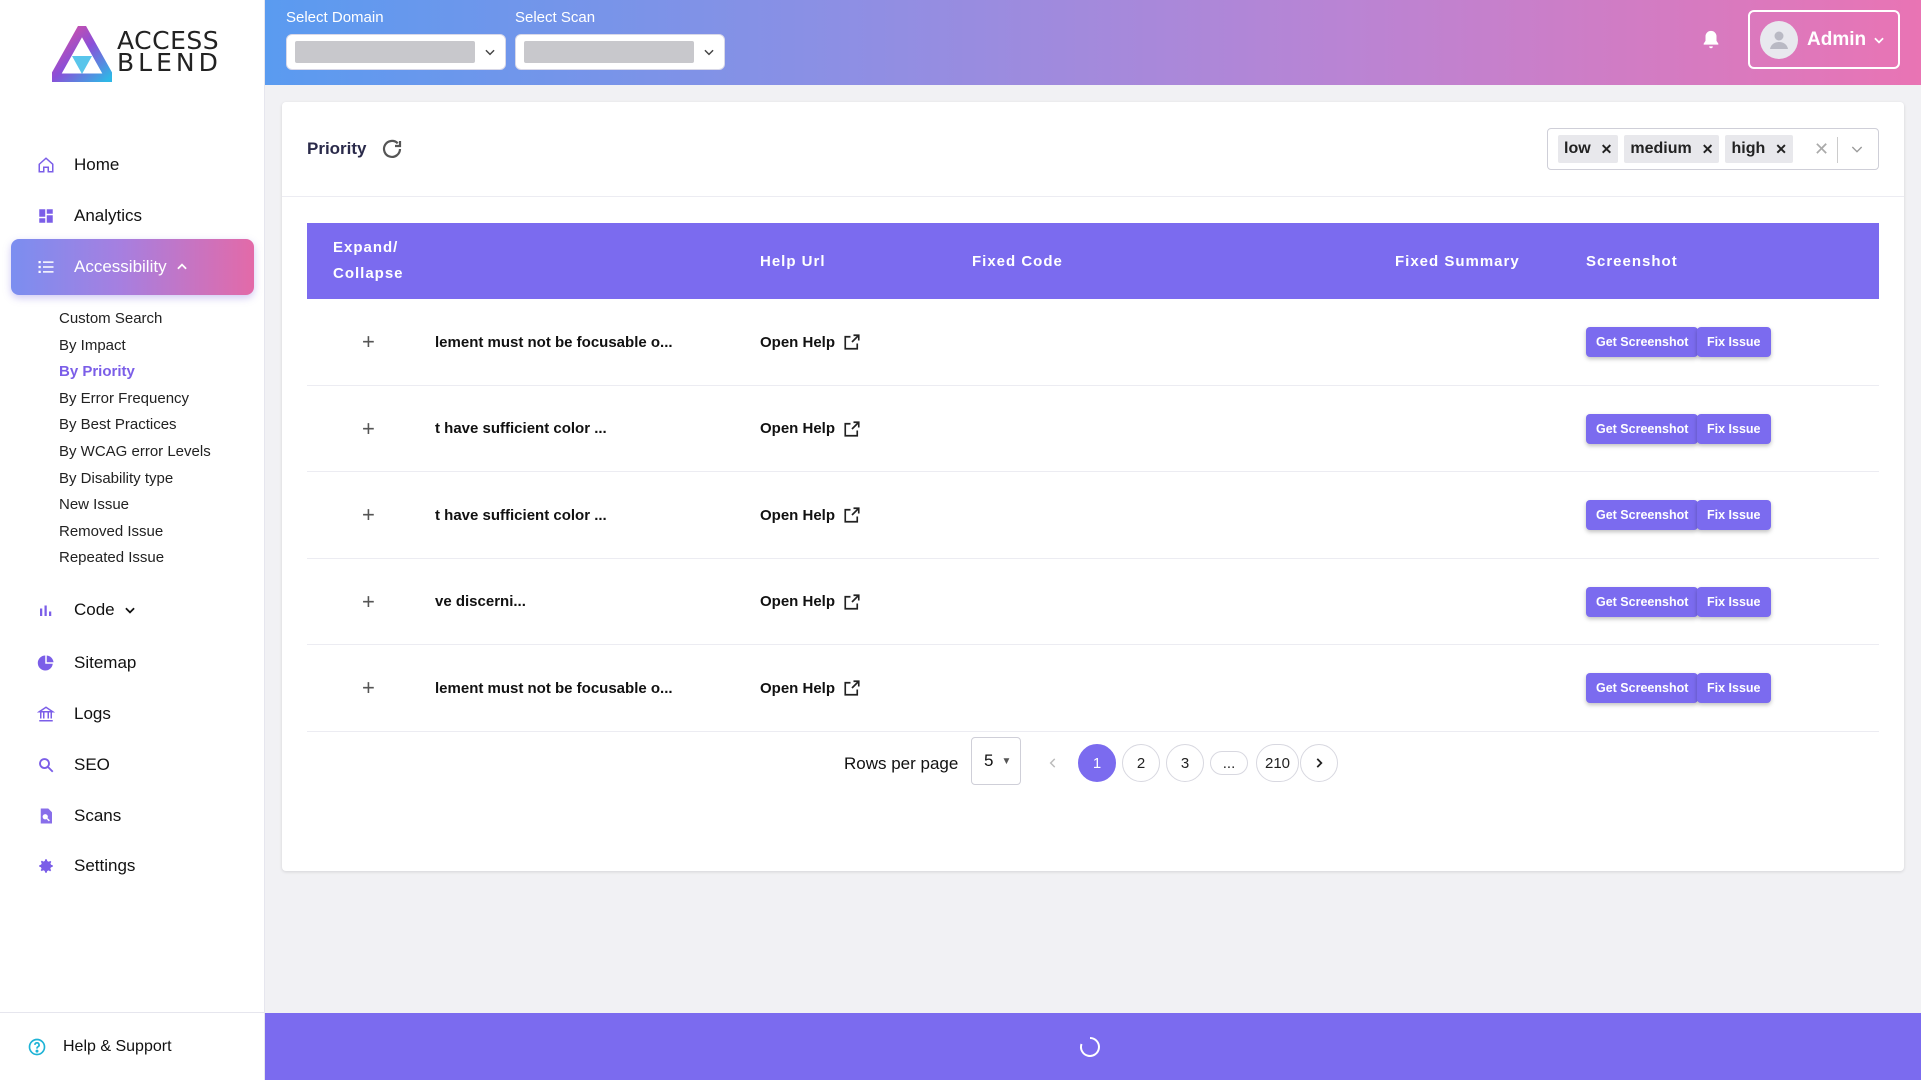  Describe the element at coordinates (1017, 261) in the screenshot. I see `column-header-fixed-code: Fixed Code` at that location.